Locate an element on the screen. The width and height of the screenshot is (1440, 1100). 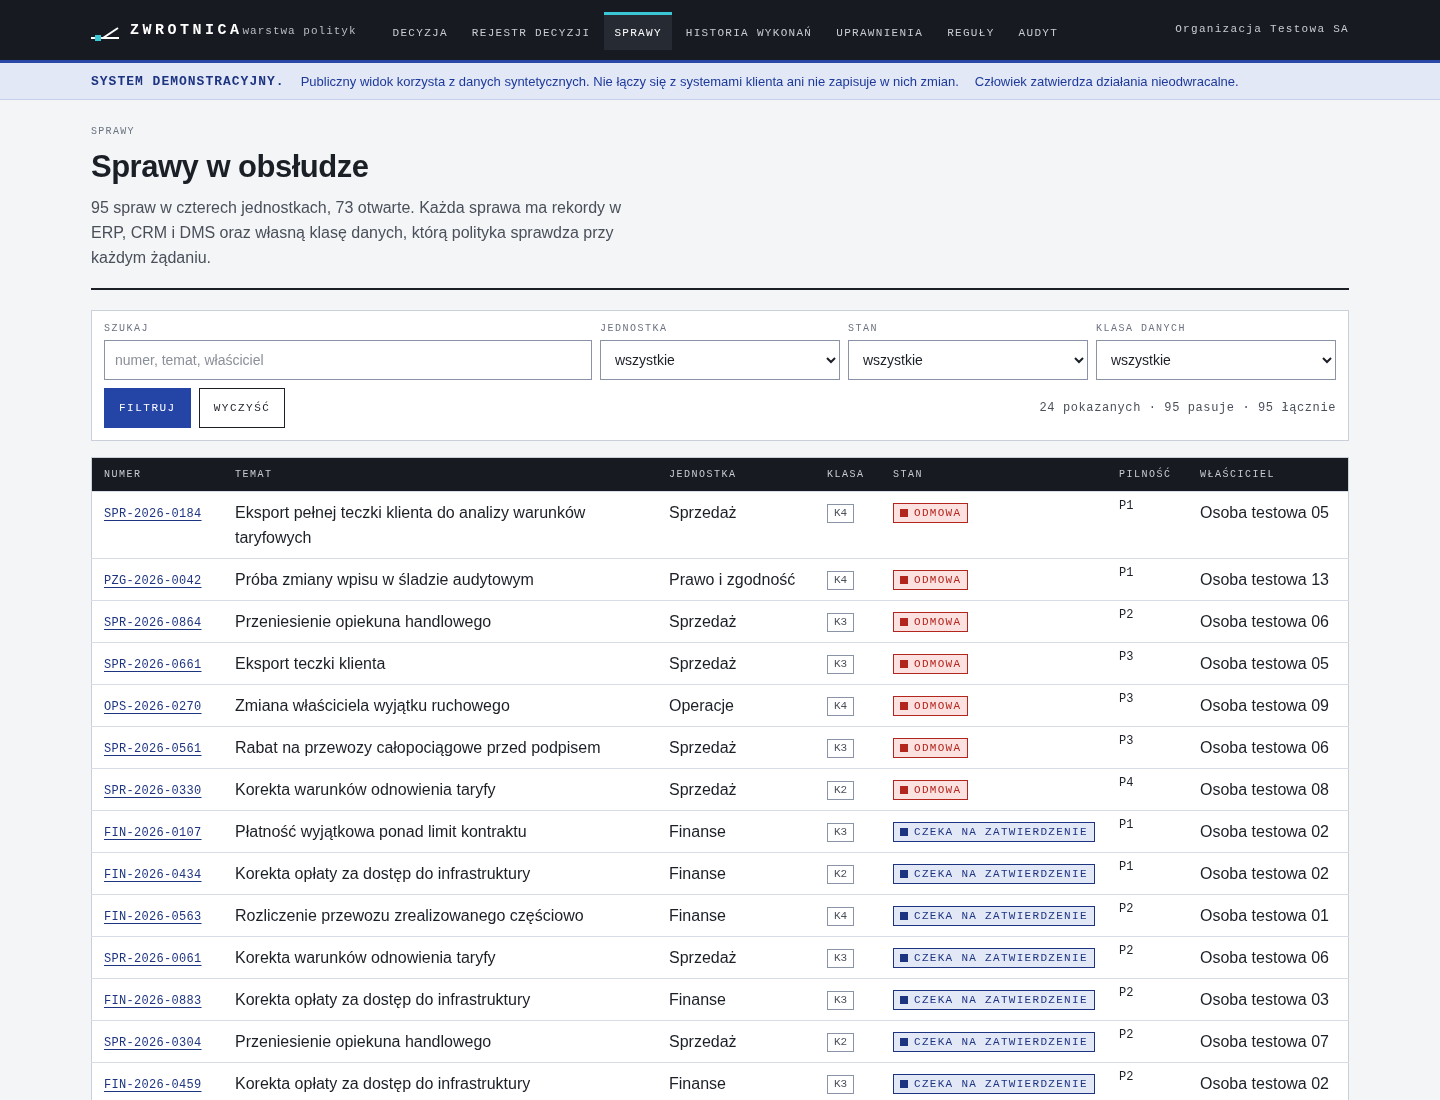
case-number-link: FIN-2026-0459 is located at coordinates (153, 1085).